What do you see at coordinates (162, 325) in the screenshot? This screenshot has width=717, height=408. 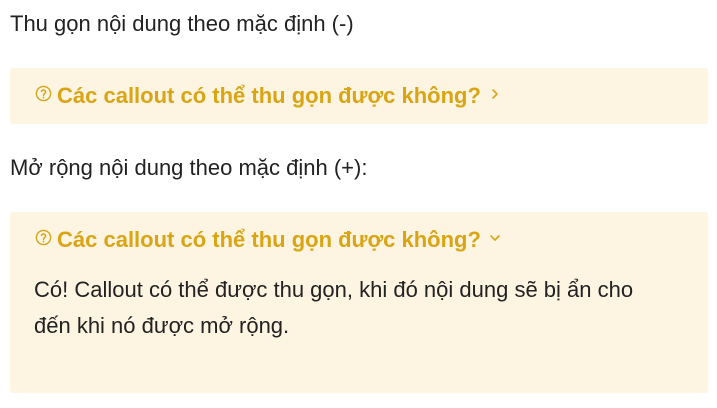 I see `callout-body-line: đến khi nó được mở rộng.` at bounding box center [162, 325].